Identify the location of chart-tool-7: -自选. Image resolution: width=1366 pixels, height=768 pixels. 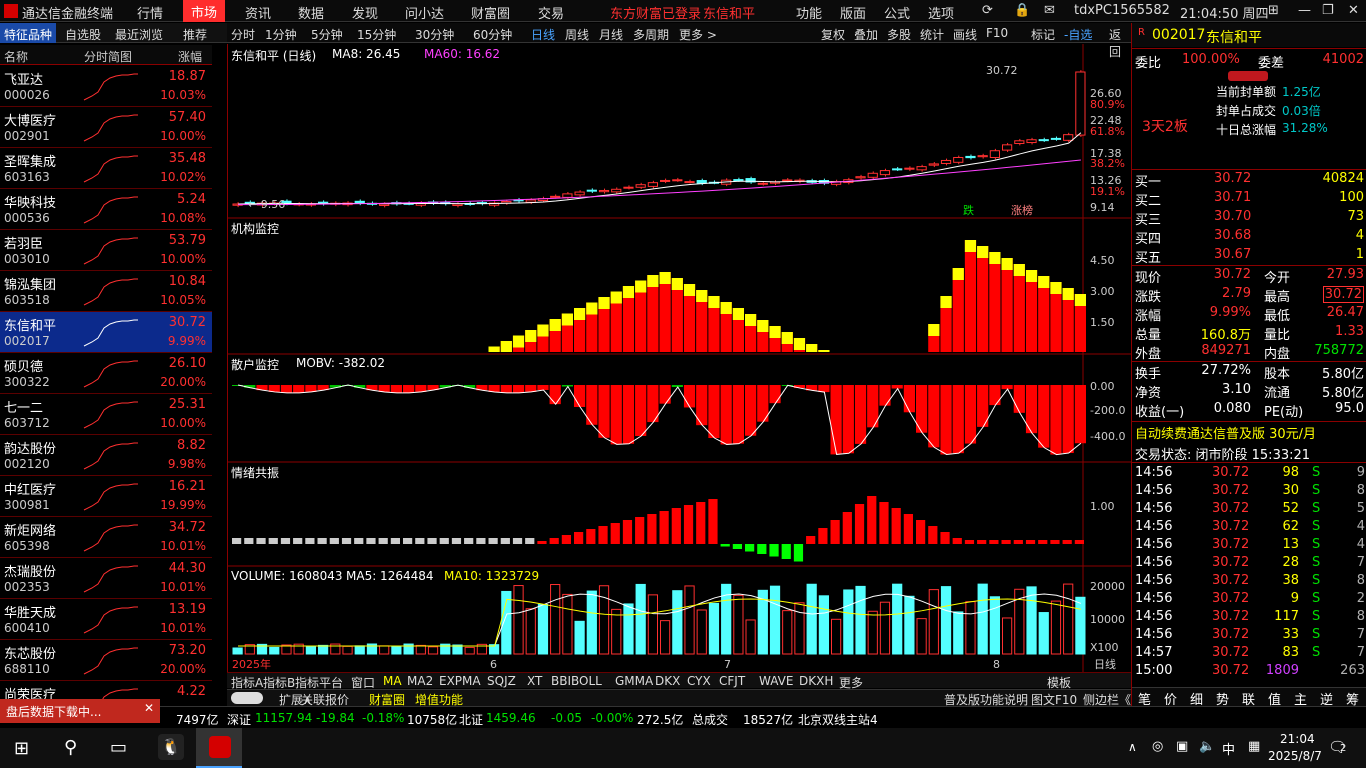
(1078, 34).